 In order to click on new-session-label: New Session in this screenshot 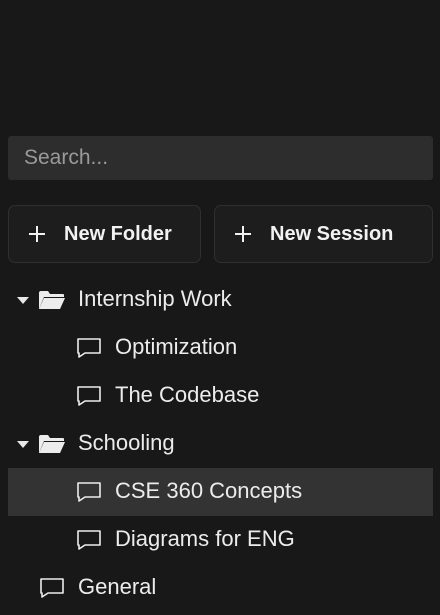, I will do `click(332, 233)`.